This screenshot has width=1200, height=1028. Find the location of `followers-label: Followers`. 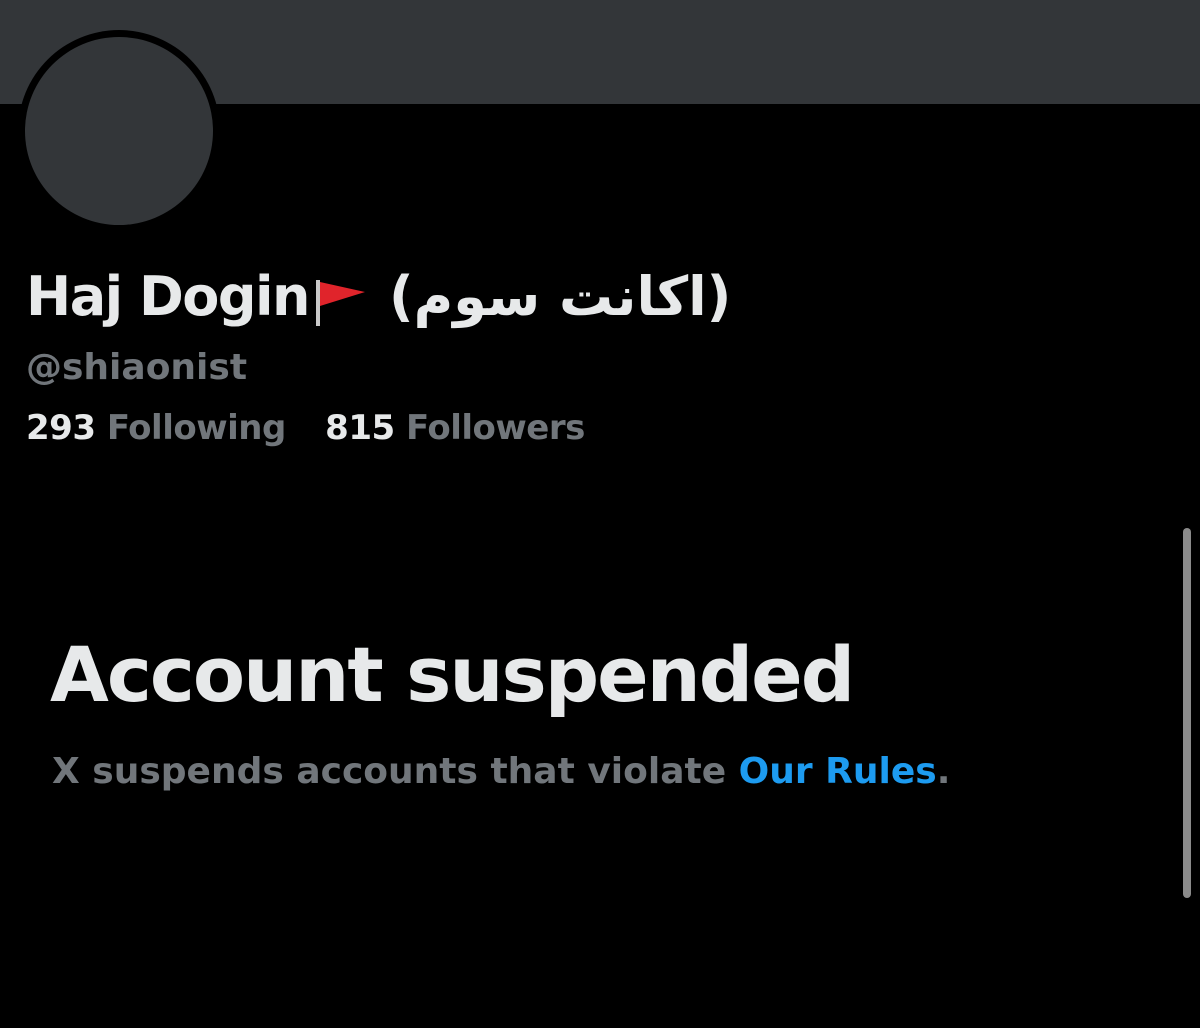

followers-label: Followers is located at coordinates (495, 428).